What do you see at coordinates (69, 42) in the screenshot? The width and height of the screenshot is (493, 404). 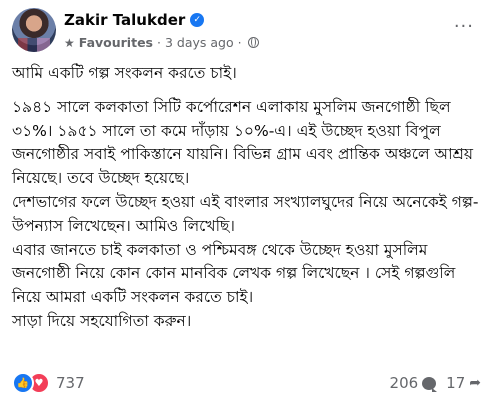 I see `star-icon: ★` at bounding box center [69, 42].